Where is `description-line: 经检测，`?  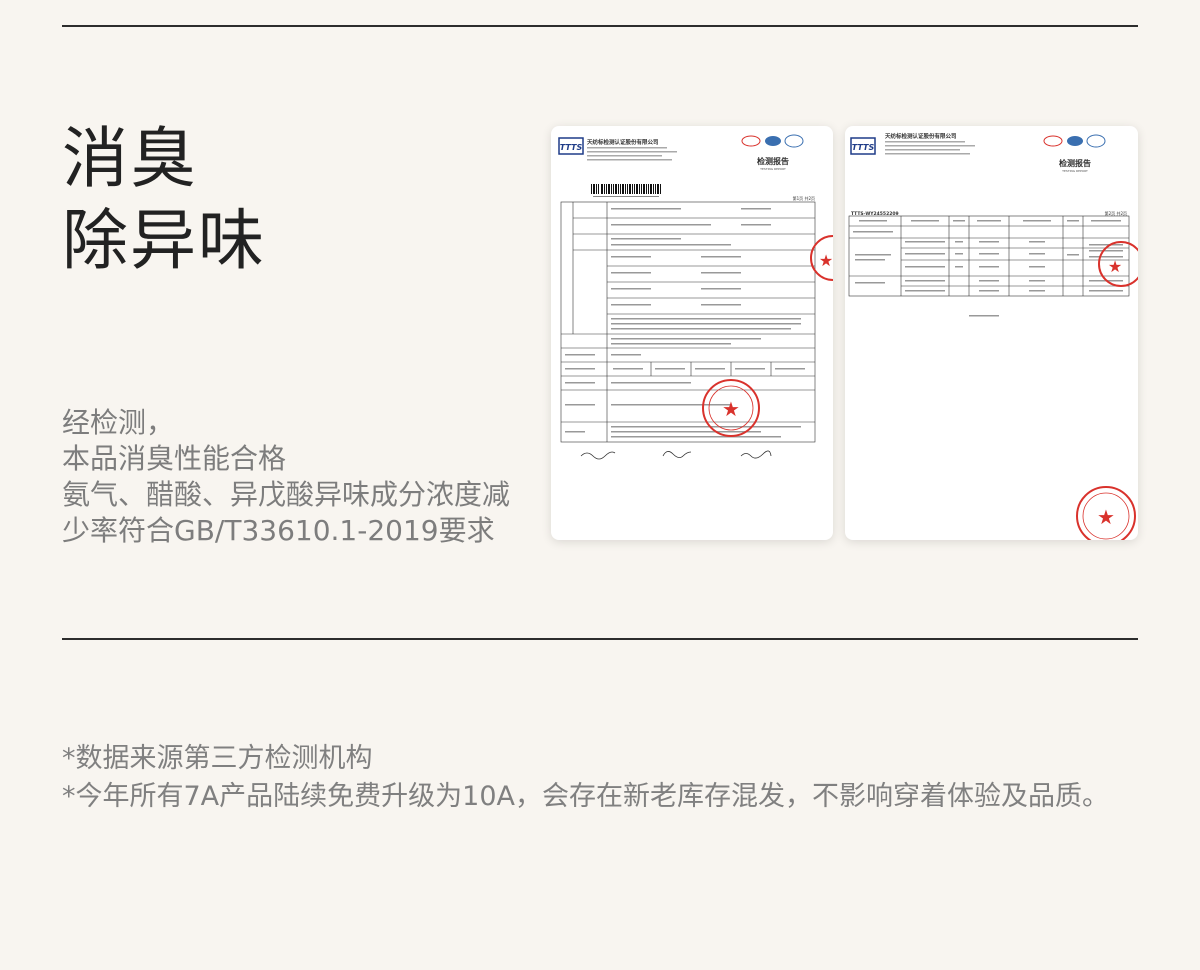
description-line: 经检测， is located at coordinates (118, 422).